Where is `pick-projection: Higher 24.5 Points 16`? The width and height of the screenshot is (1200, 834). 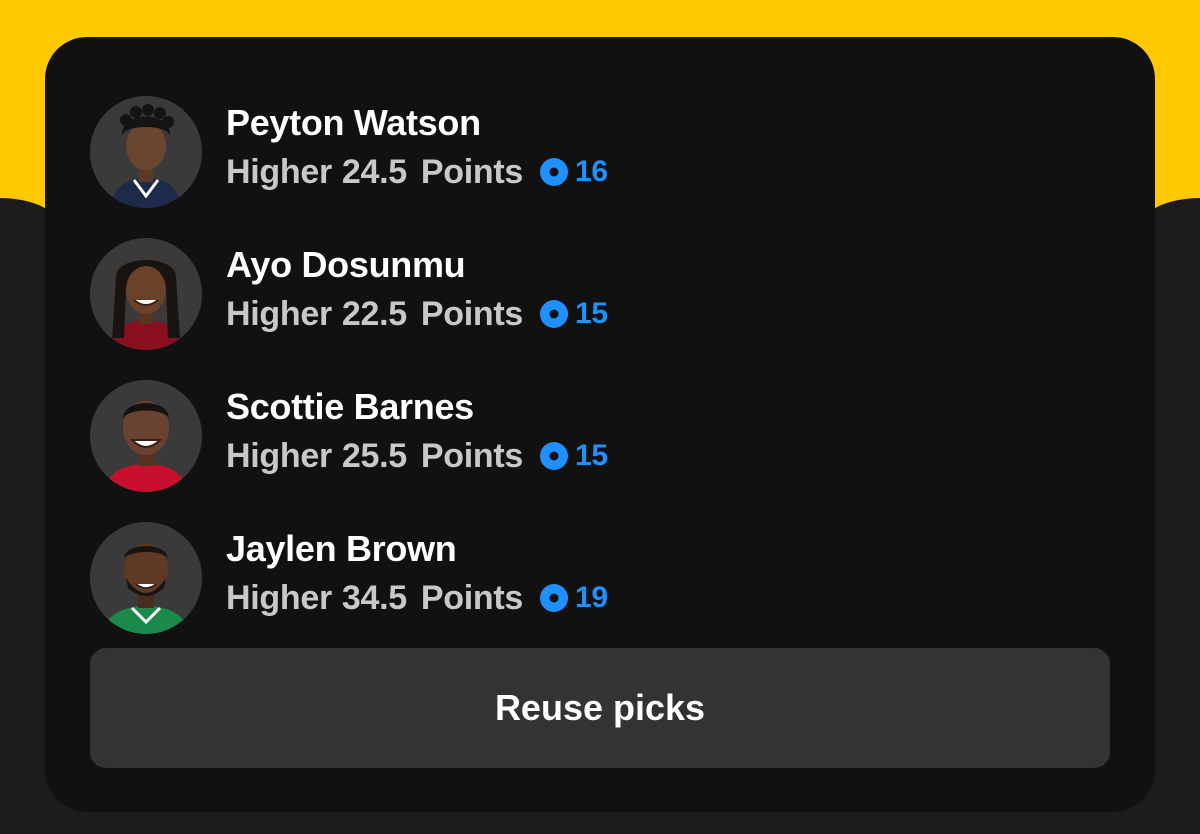 pick-projection: Higher 24.5 Points 16 is located at coordinates (417, 172).